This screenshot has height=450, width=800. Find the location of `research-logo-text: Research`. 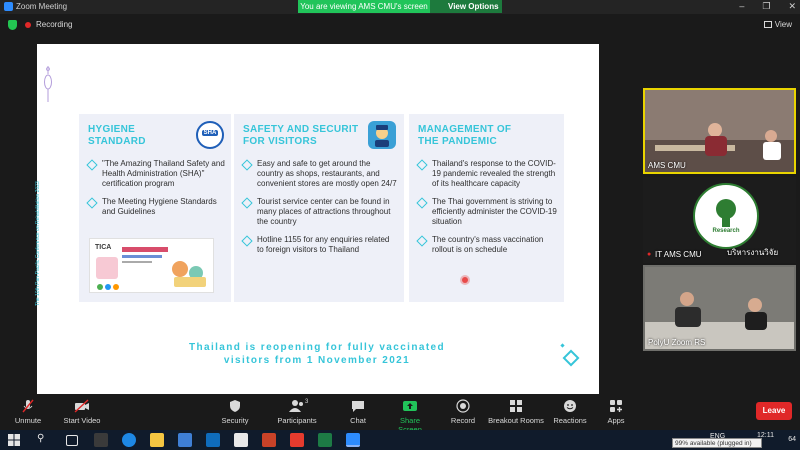

research-logo-text: Research is located at coordinates (726, 231).